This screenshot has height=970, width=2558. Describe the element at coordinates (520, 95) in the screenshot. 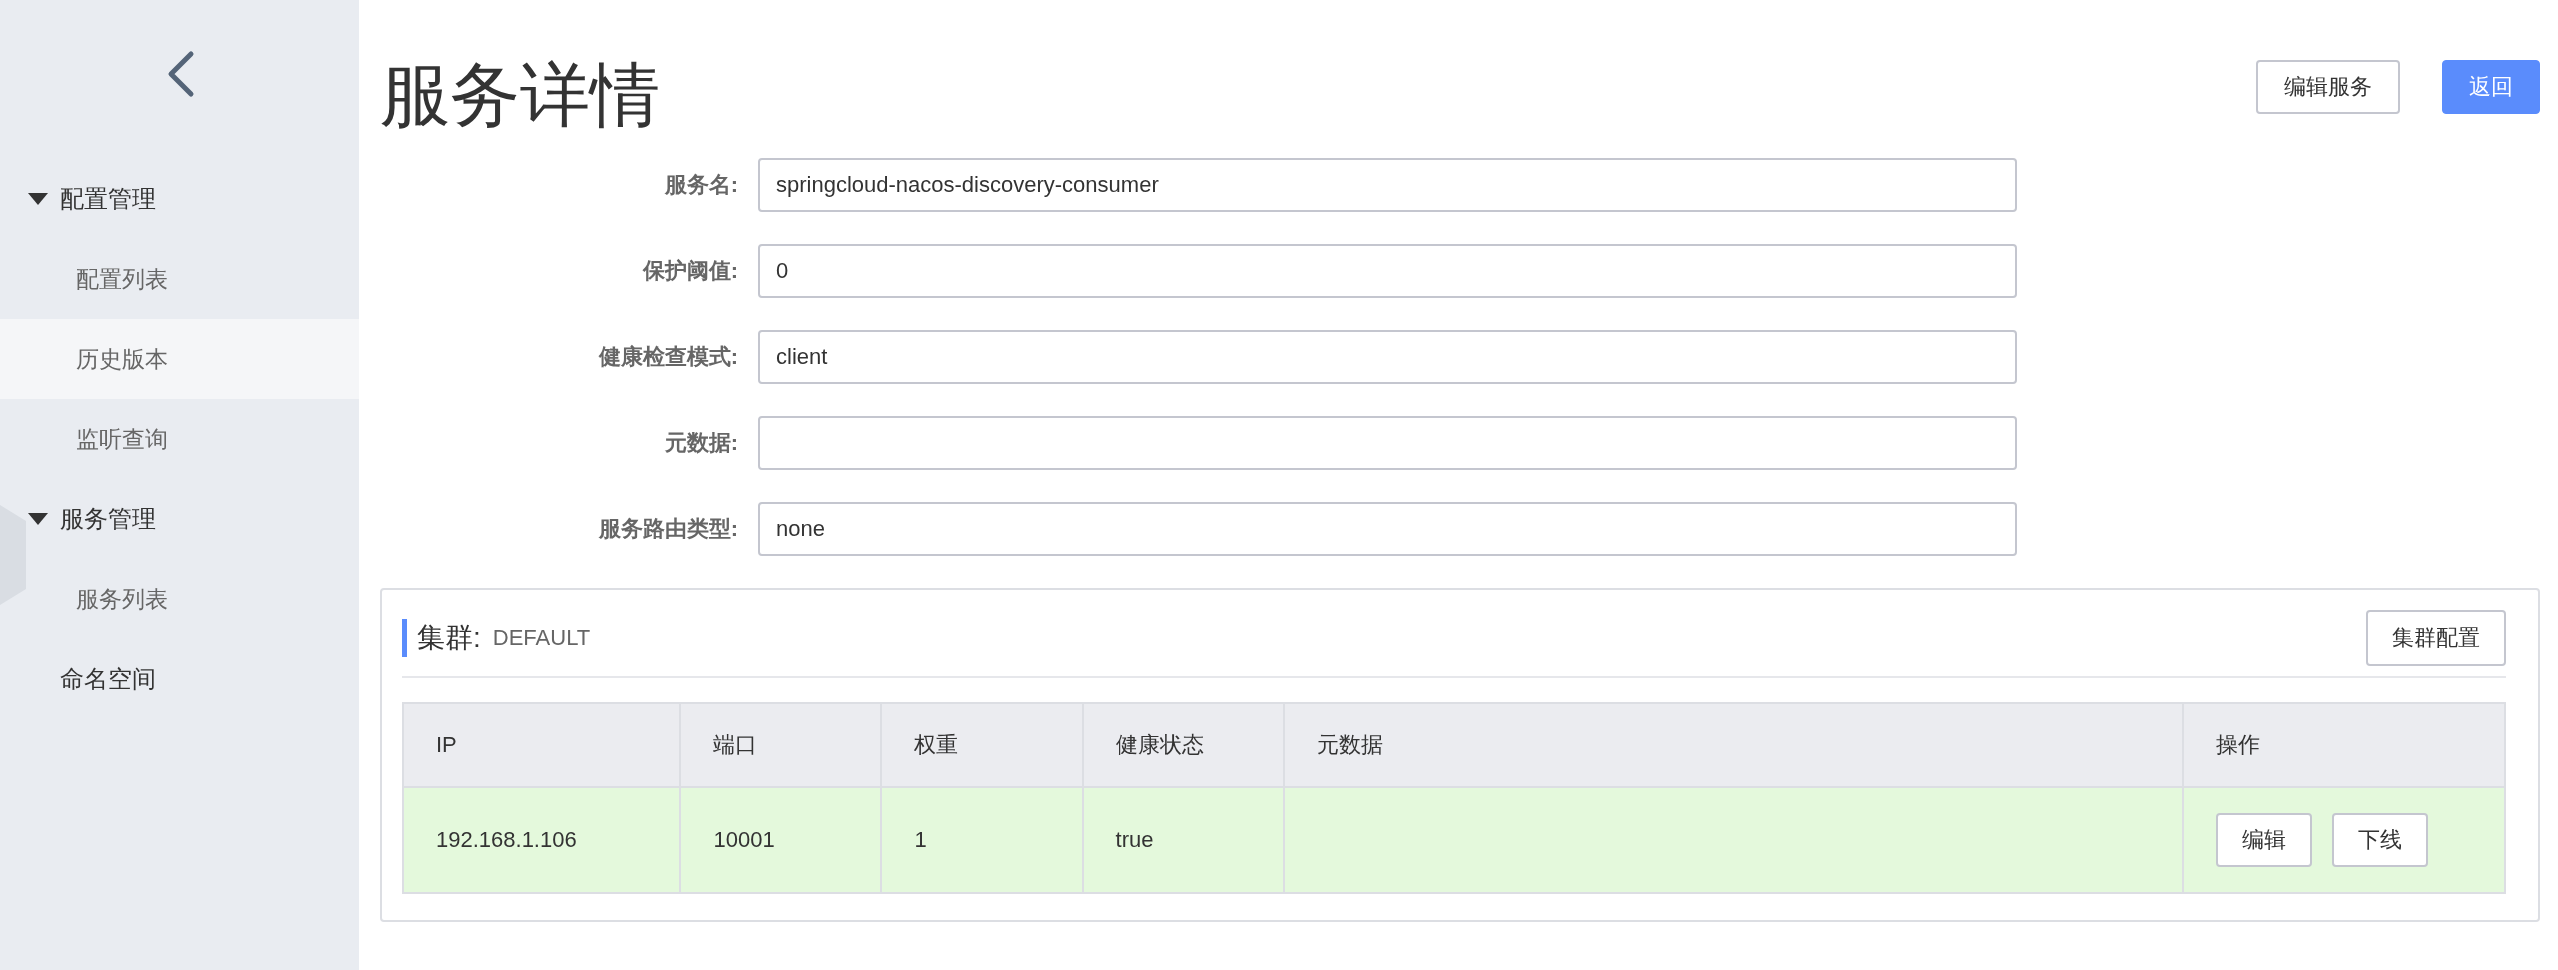

I see `page-title: 服务详情` at that location.